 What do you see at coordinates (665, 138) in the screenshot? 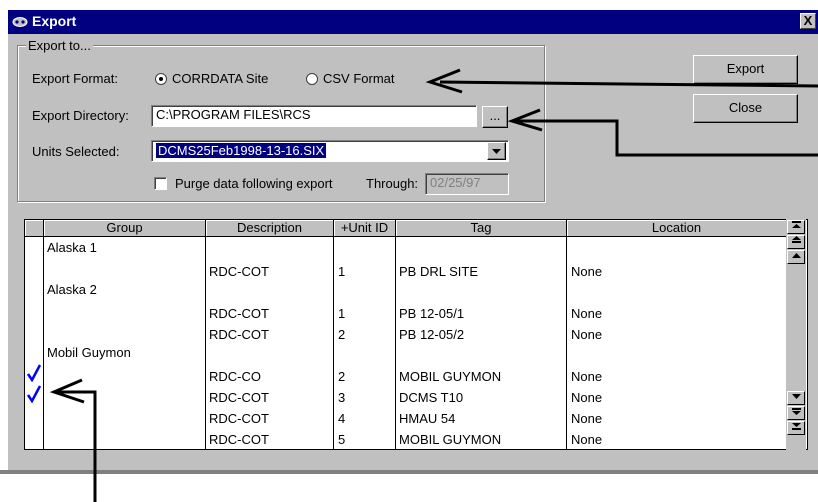
I see `arrow-to-browse` at bounding box center [665, 138].